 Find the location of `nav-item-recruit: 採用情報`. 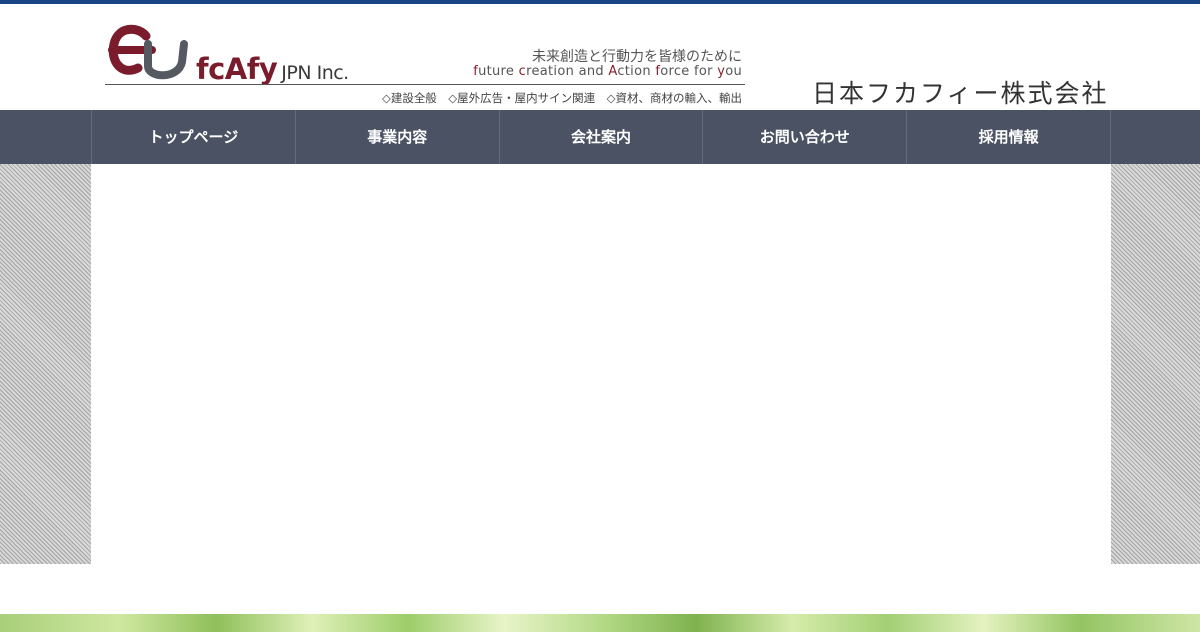

nav-item-recruit: 採用情報 is located at coordinates (1008, 137).